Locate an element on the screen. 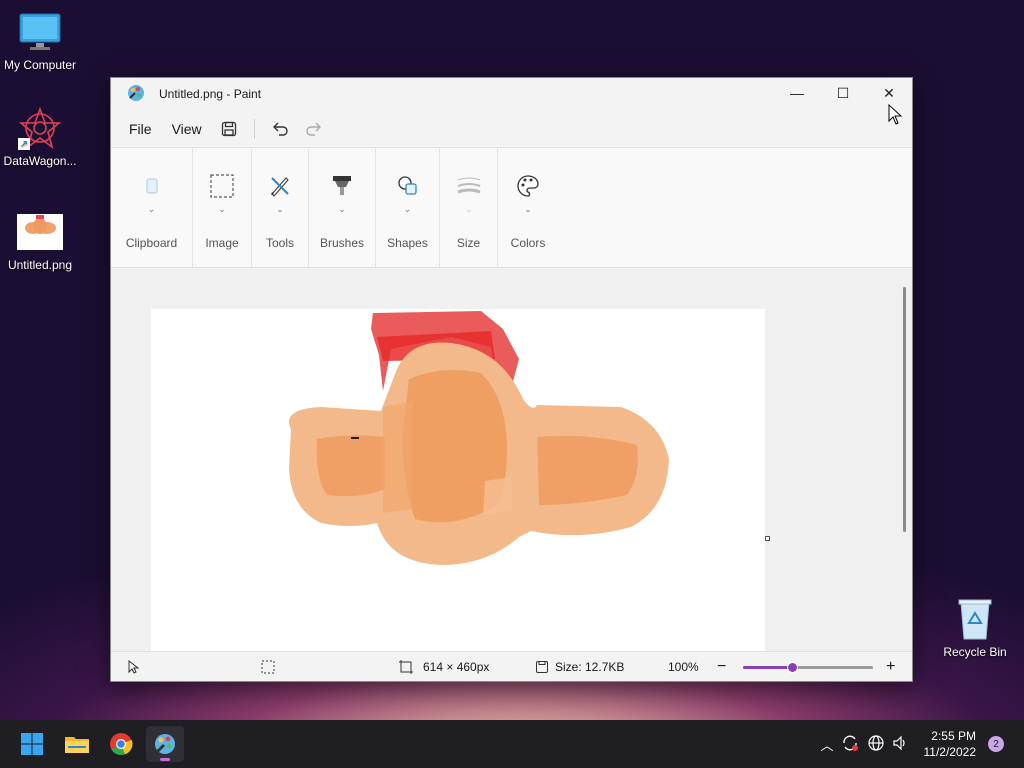  zoom-slider-thumb is located at coordinates (793, 667).